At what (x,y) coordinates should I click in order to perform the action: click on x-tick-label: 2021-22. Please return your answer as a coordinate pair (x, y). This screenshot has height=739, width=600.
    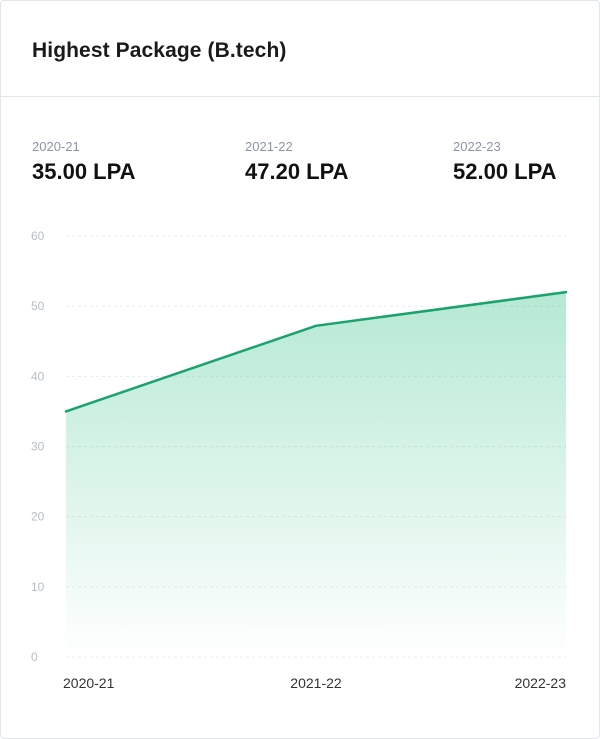
    Looking at the image, I should click on (316, 683).